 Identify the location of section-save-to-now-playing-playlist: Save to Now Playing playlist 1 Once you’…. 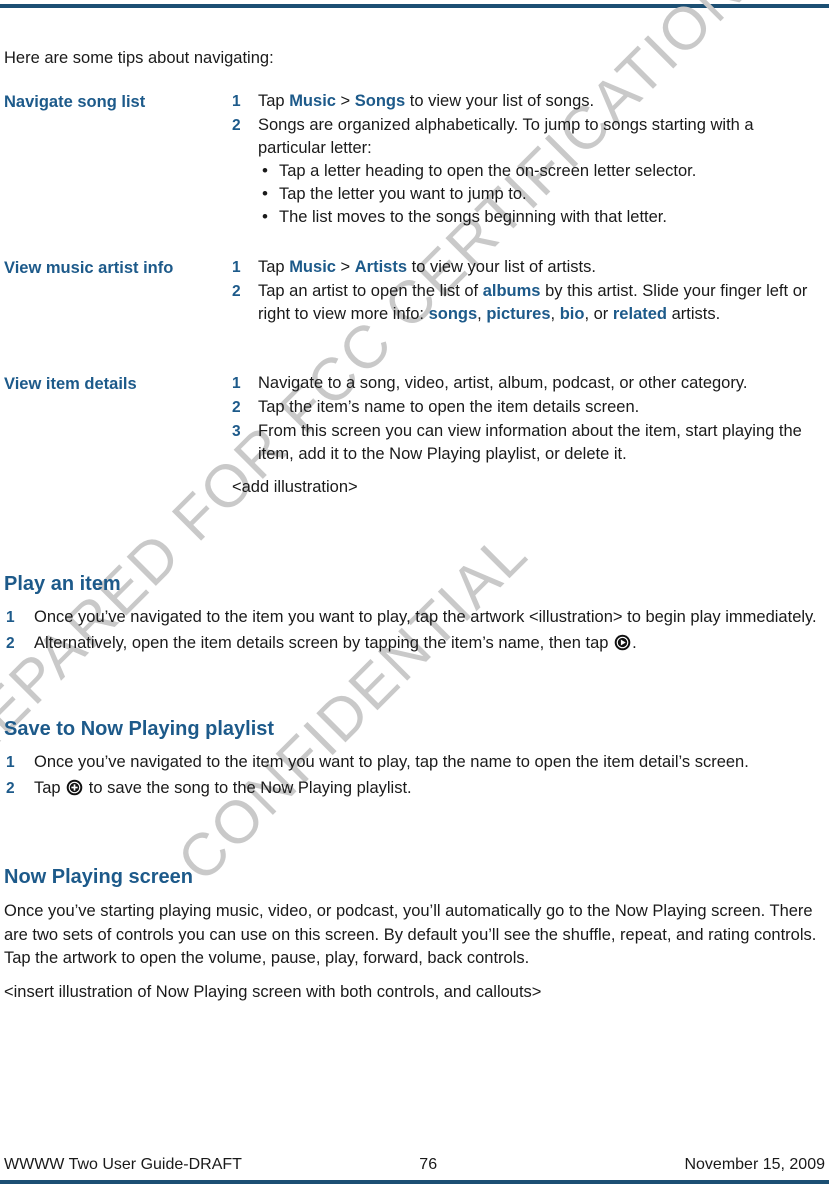
(414, 759).